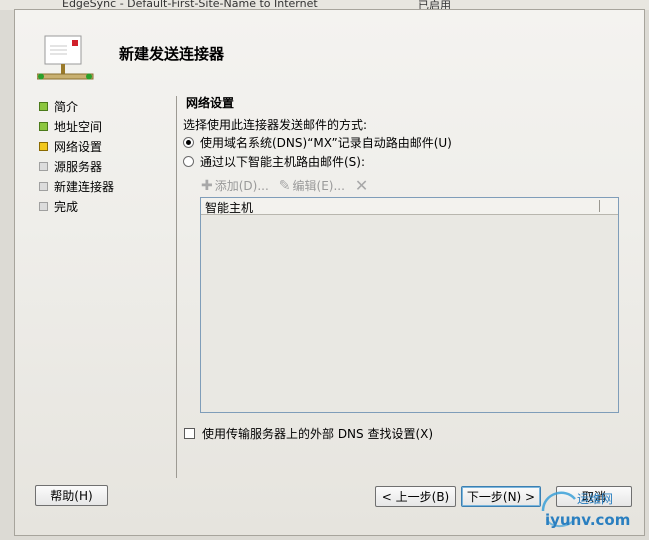 This screenshot has width=649, height=540. Describe the element at coordinates (189, 433) in the screenshot. I see `external-dns-checkbox` at that location.